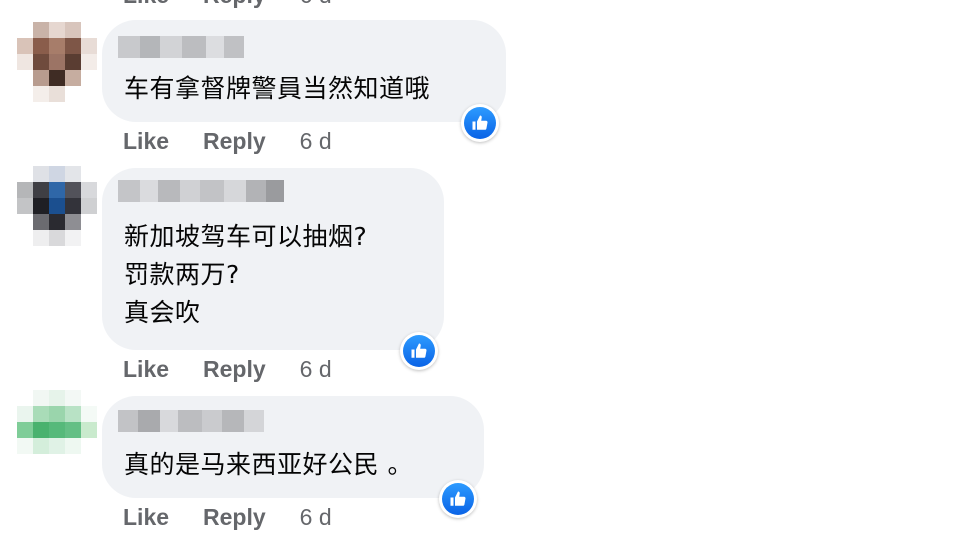  I want to click on comment-bubble: 新加坡驾车可以抽烟? 罚款两万? 真会吹, so click(273, 259).